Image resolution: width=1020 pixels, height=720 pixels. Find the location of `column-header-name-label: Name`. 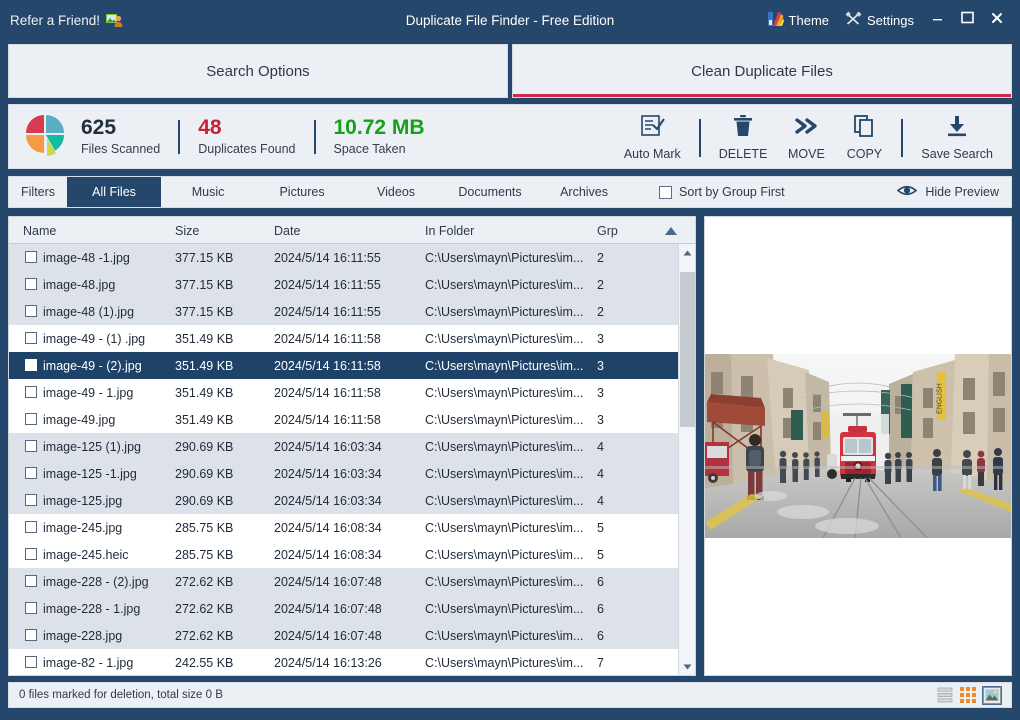

column-header-name-label: Name is located at coordinates (40, 230).